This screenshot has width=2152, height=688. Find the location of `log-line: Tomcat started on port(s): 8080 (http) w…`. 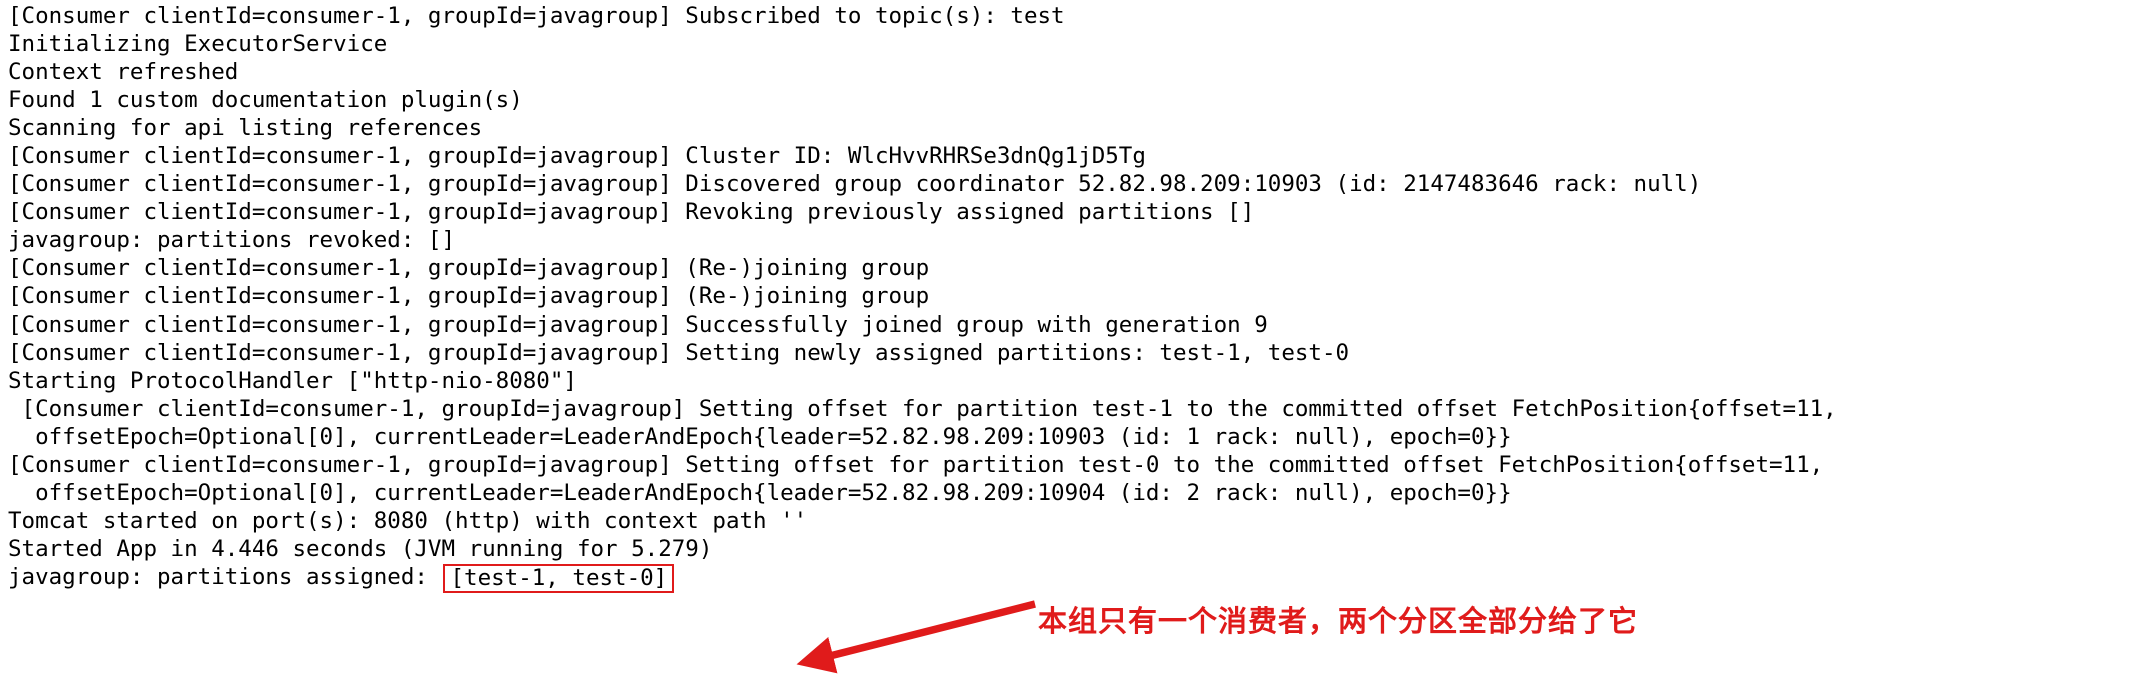

log-line: Tomcat started on port(s): 8080 (http) w… is located at coordinates (408, 520).